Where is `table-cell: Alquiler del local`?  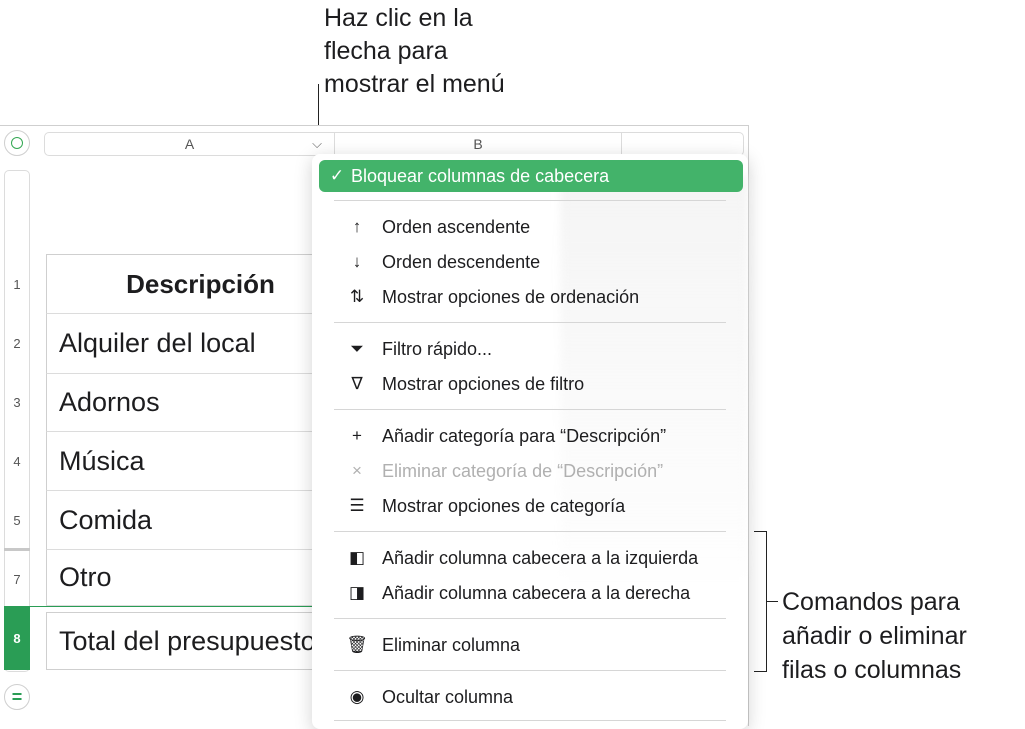 table-cell: Alquiler del local is located at coordinates (180, 344).